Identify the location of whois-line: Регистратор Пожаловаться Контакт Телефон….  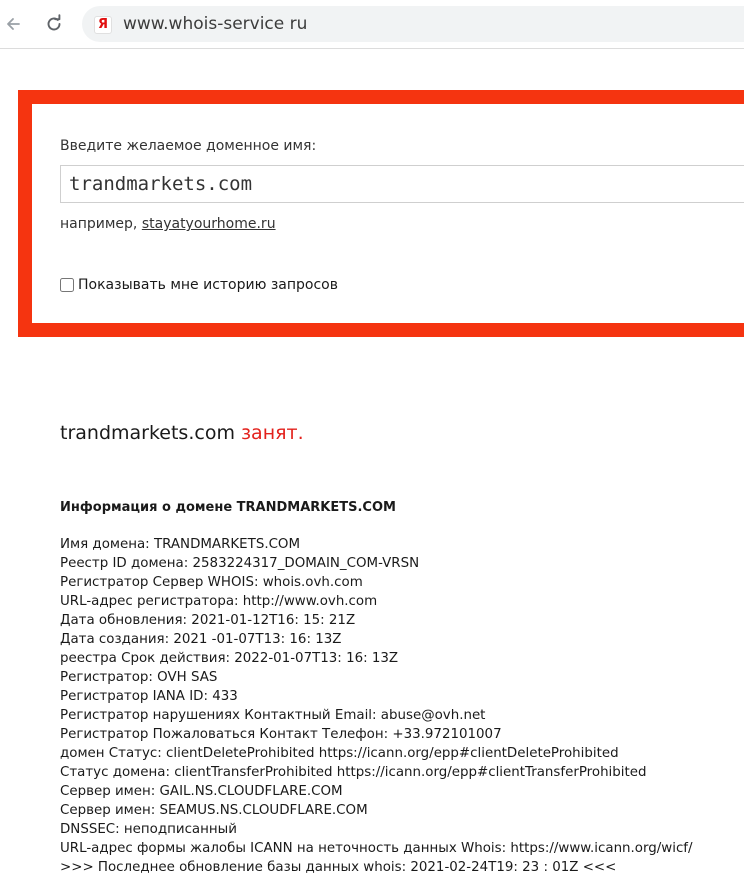
(281, 734).